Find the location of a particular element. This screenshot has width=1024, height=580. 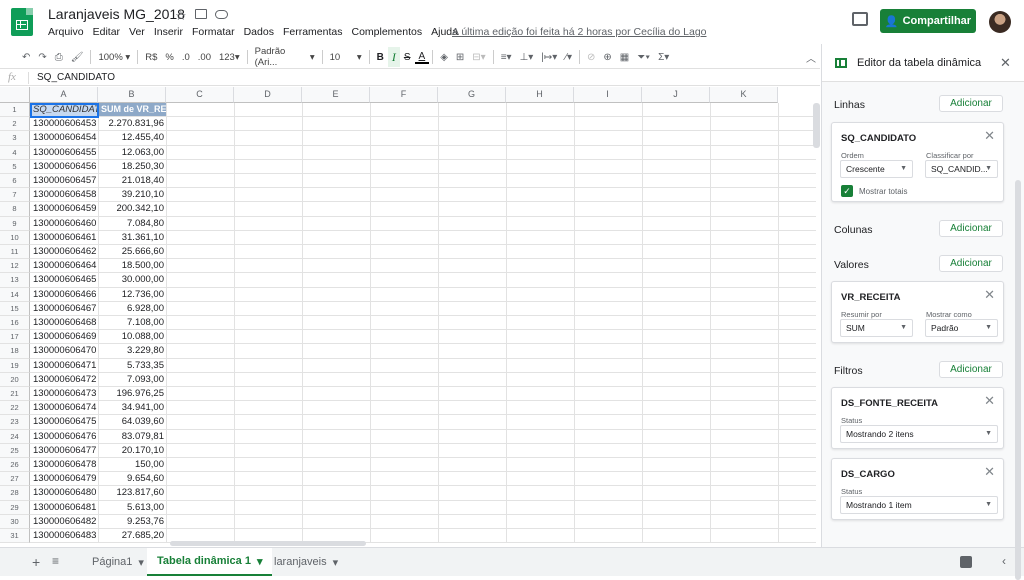

row-header: 20 is located at coordinates (15, 379).